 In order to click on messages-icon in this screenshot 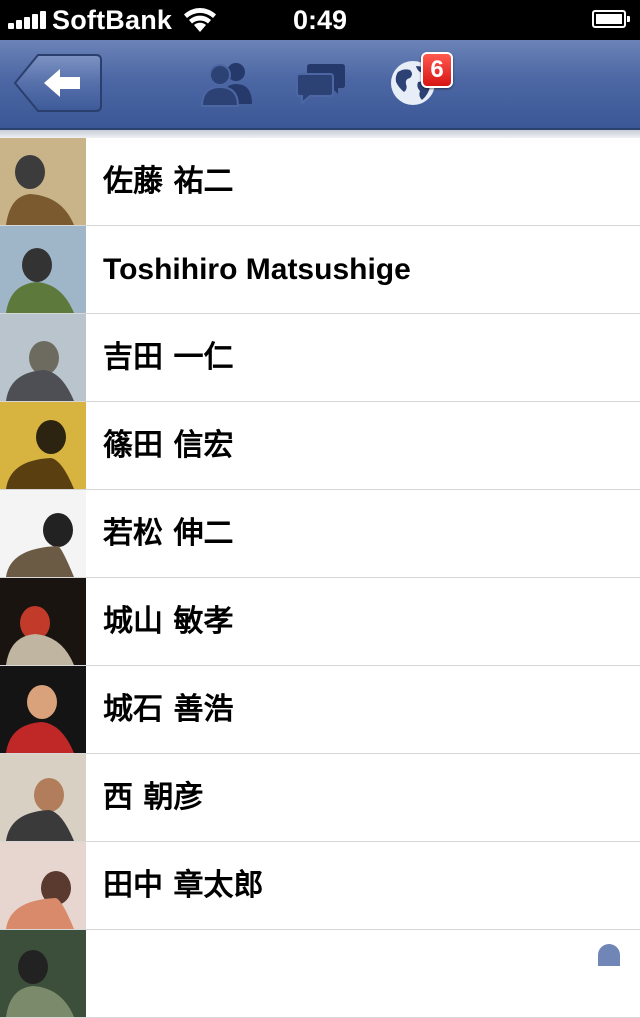, I will do `click(321, 83)`.